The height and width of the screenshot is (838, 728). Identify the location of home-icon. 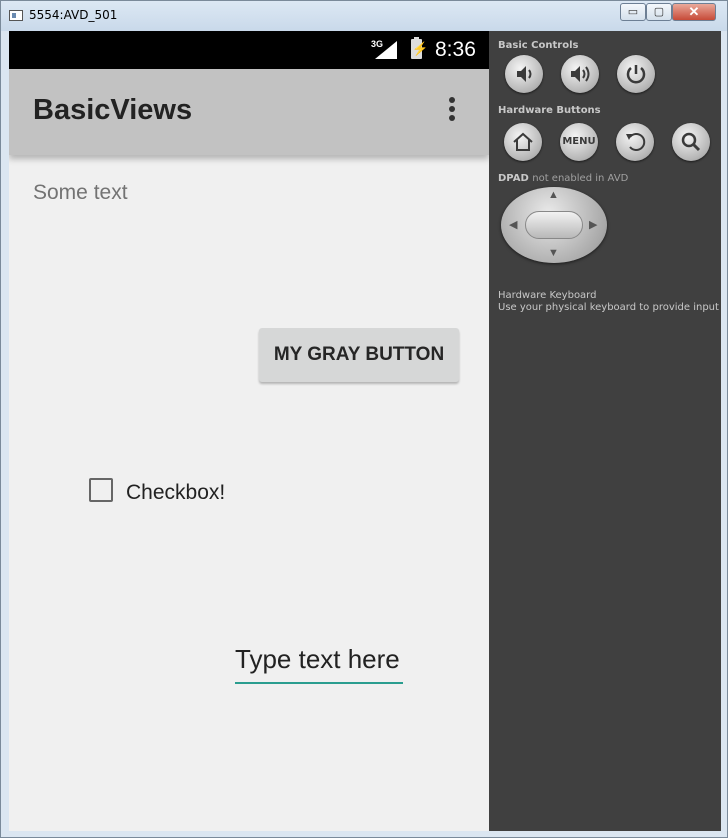
(523, 142).